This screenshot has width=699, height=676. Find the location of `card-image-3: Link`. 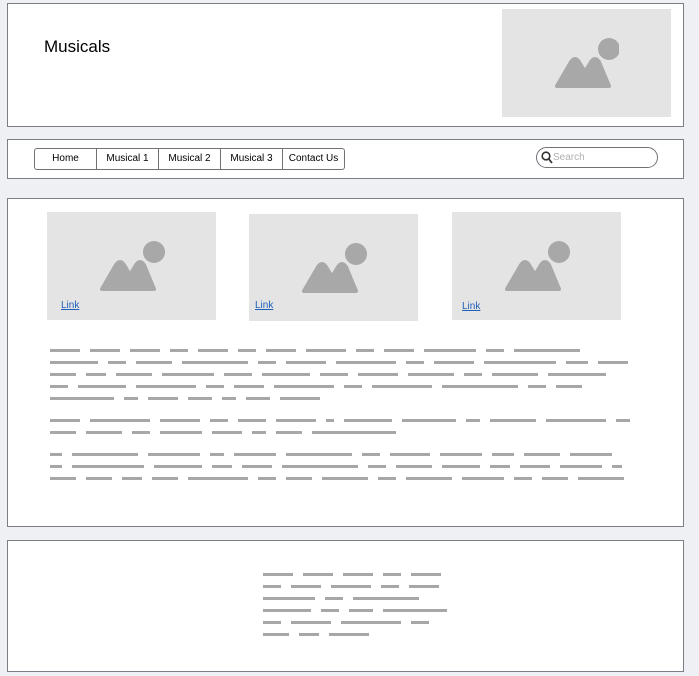

card-image-3: Link is located at coordinates (536, 266).